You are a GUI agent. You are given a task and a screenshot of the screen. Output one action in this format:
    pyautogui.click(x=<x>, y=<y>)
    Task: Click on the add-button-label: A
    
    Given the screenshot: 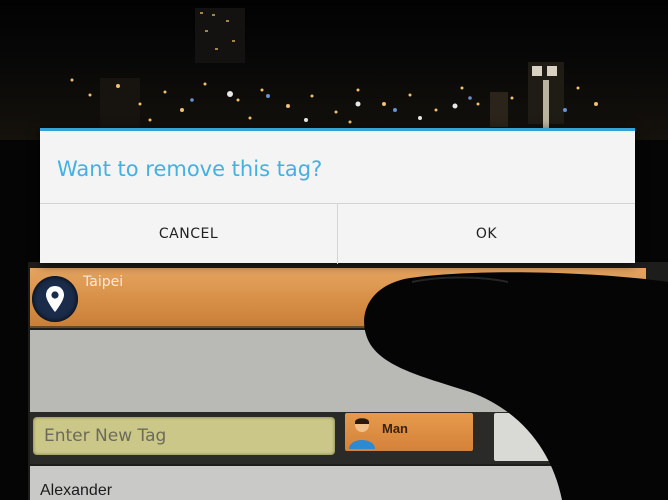 What is the action you would take?
    pyautogui.click(x=545, y=437)
    